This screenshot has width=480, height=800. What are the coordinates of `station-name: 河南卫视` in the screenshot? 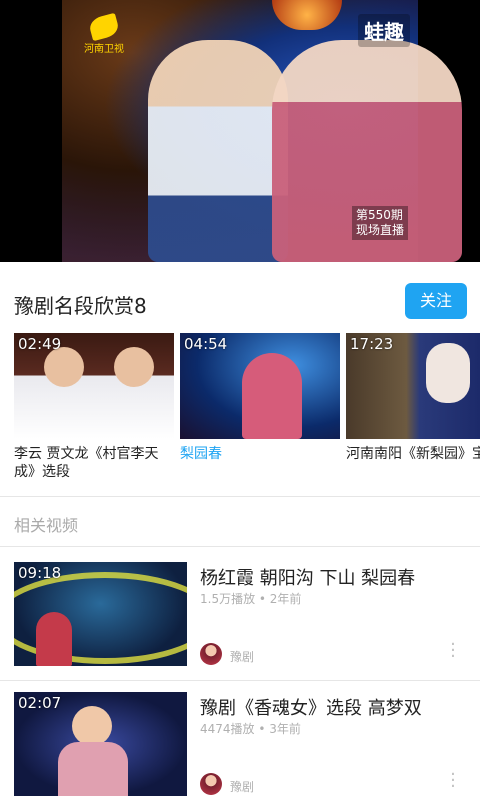 It's located at (104, 49).